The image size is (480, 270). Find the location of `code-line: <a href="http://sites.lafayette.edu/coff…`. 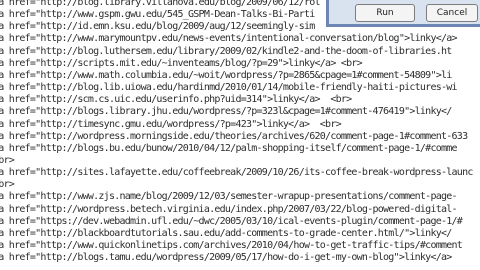

code-line: <a href="http://sites.lafayette.edu/coff… is located at coordinates (236, 173).